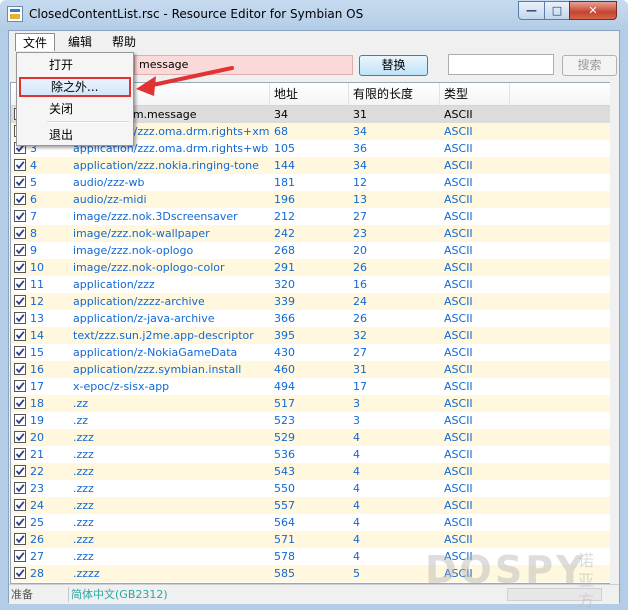  I want to click on menu-help: 帮助, so click(124, 42).